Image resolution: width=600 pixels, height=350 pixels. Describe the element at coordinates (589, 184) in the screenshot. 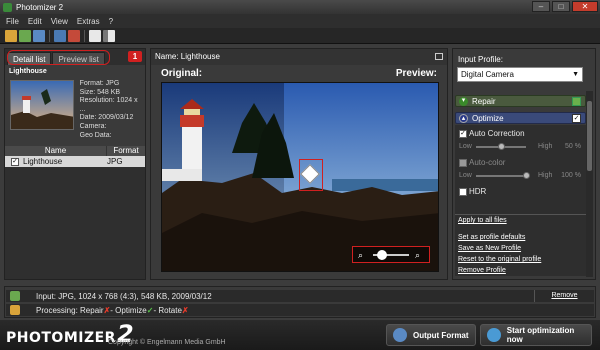

I see `settings-scrollbar` at that location.